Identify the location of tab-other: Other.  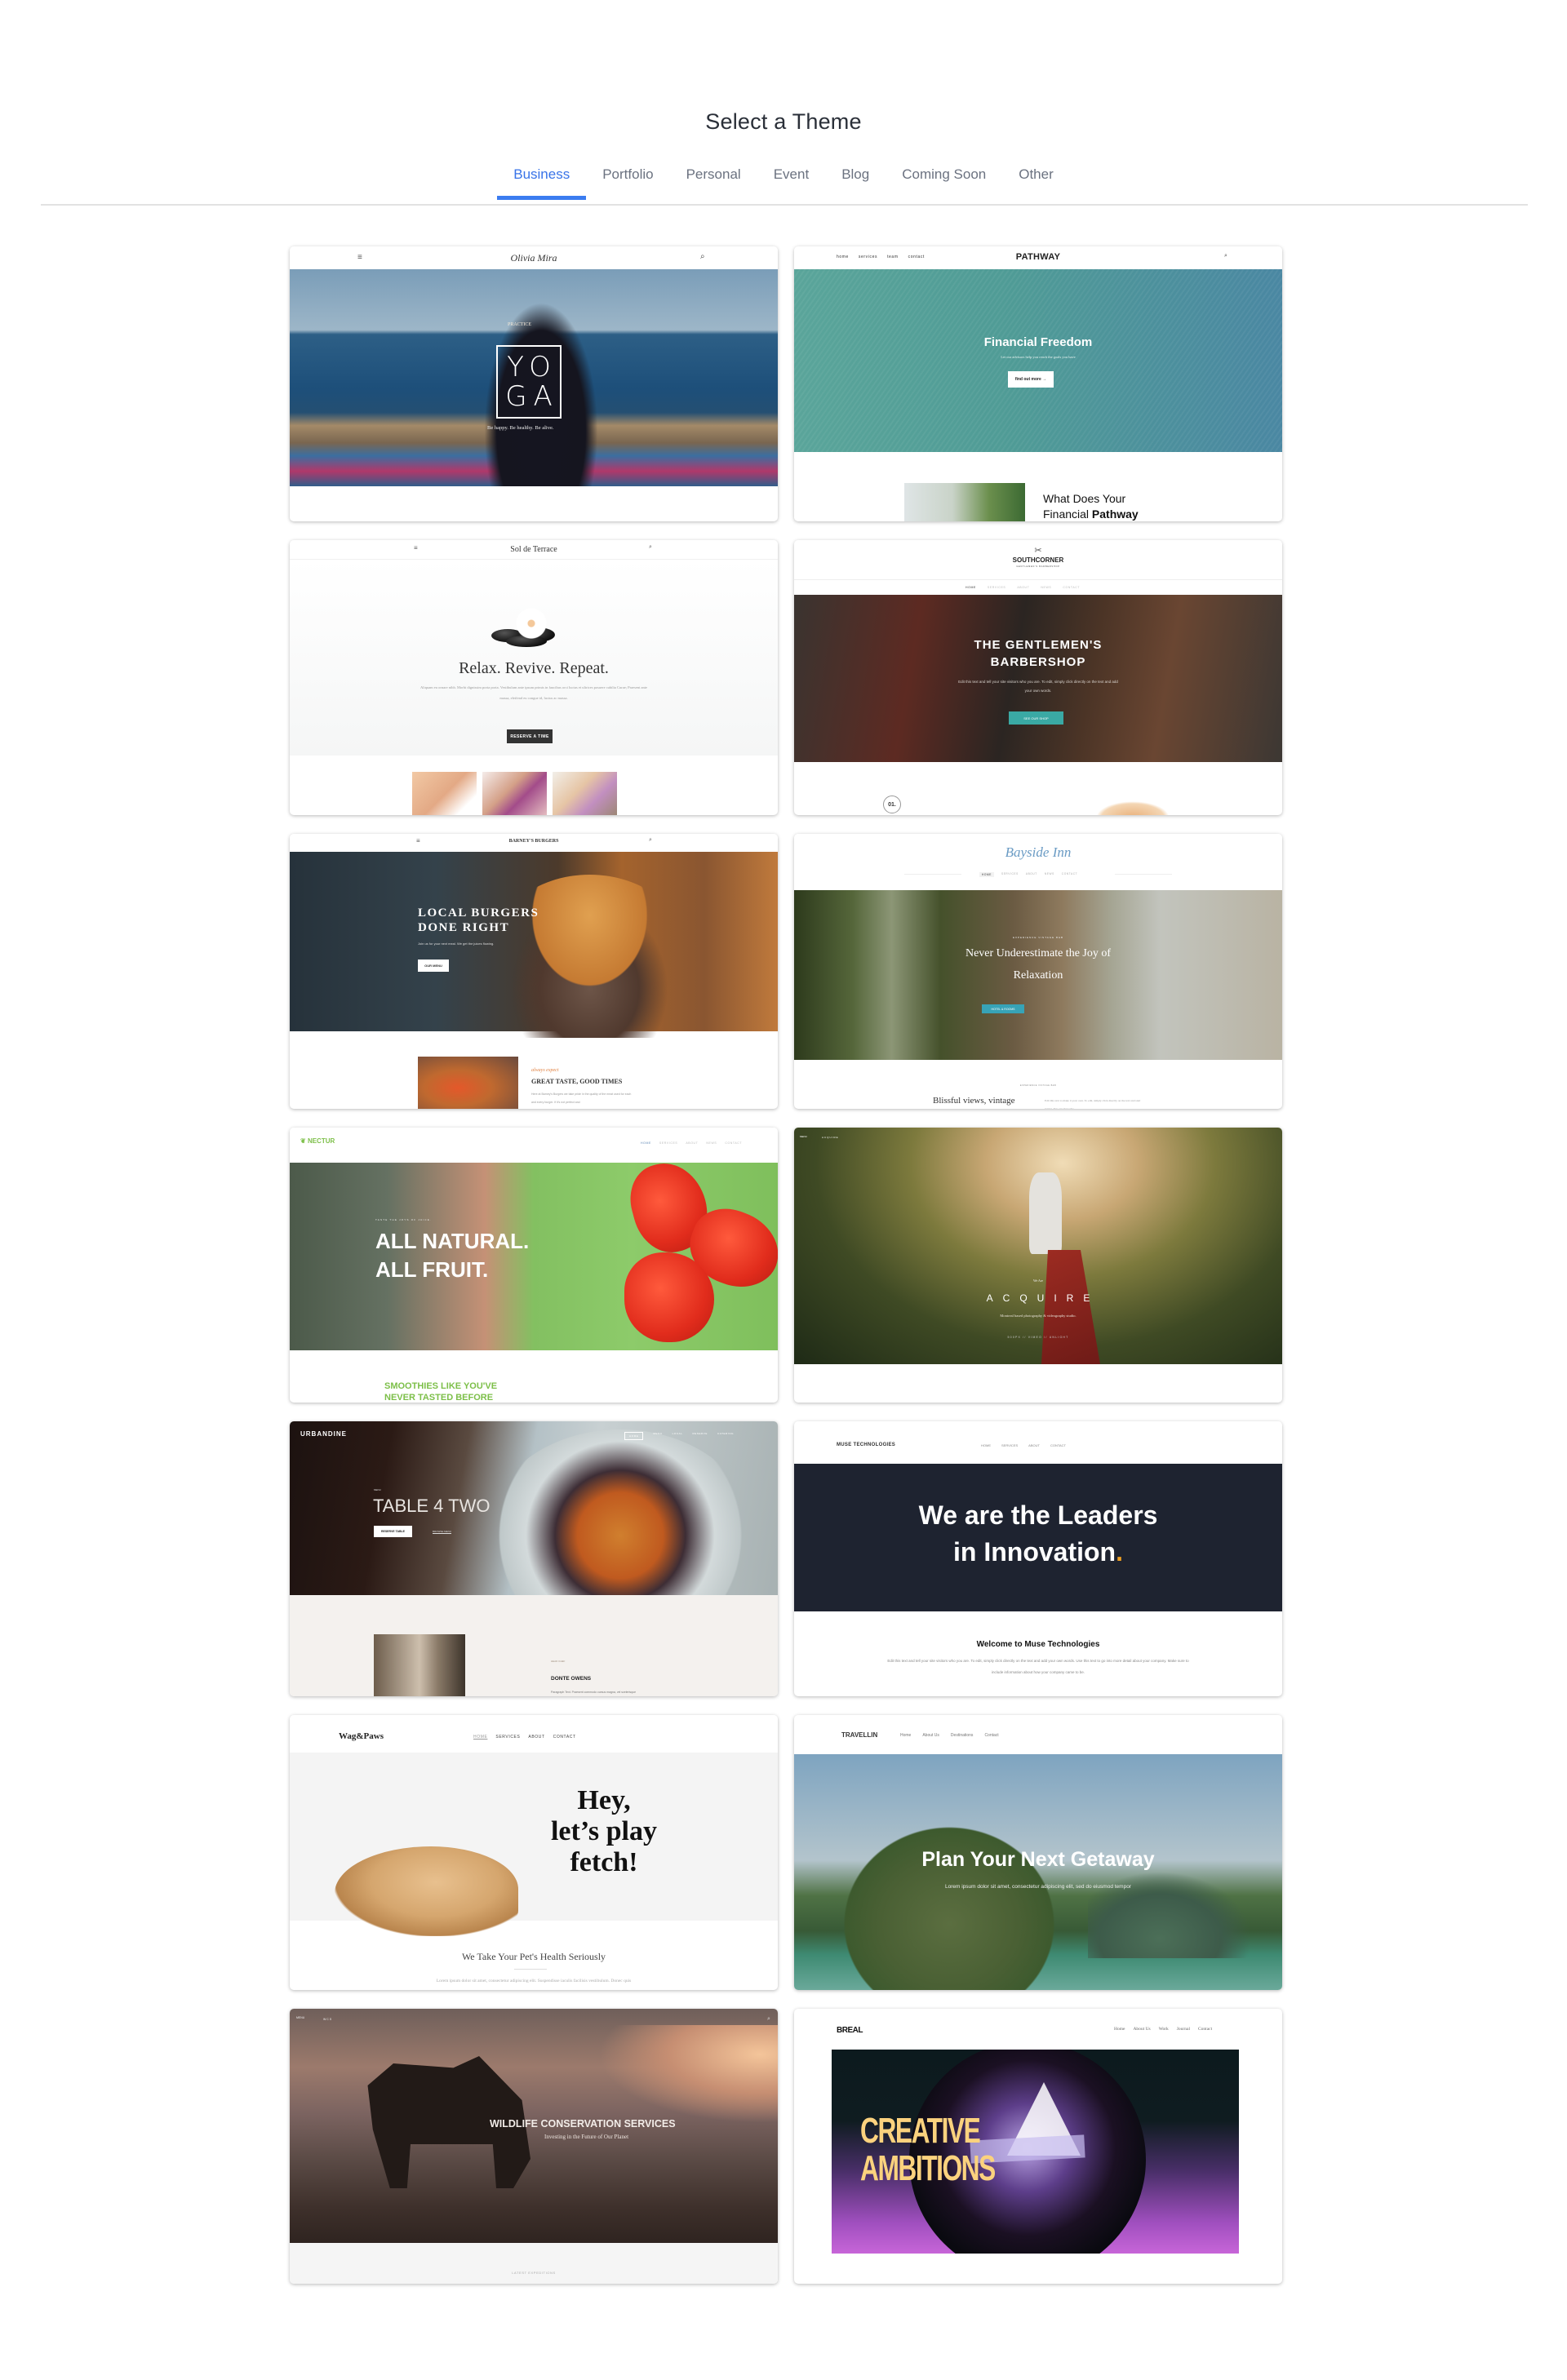
(1036, 181).